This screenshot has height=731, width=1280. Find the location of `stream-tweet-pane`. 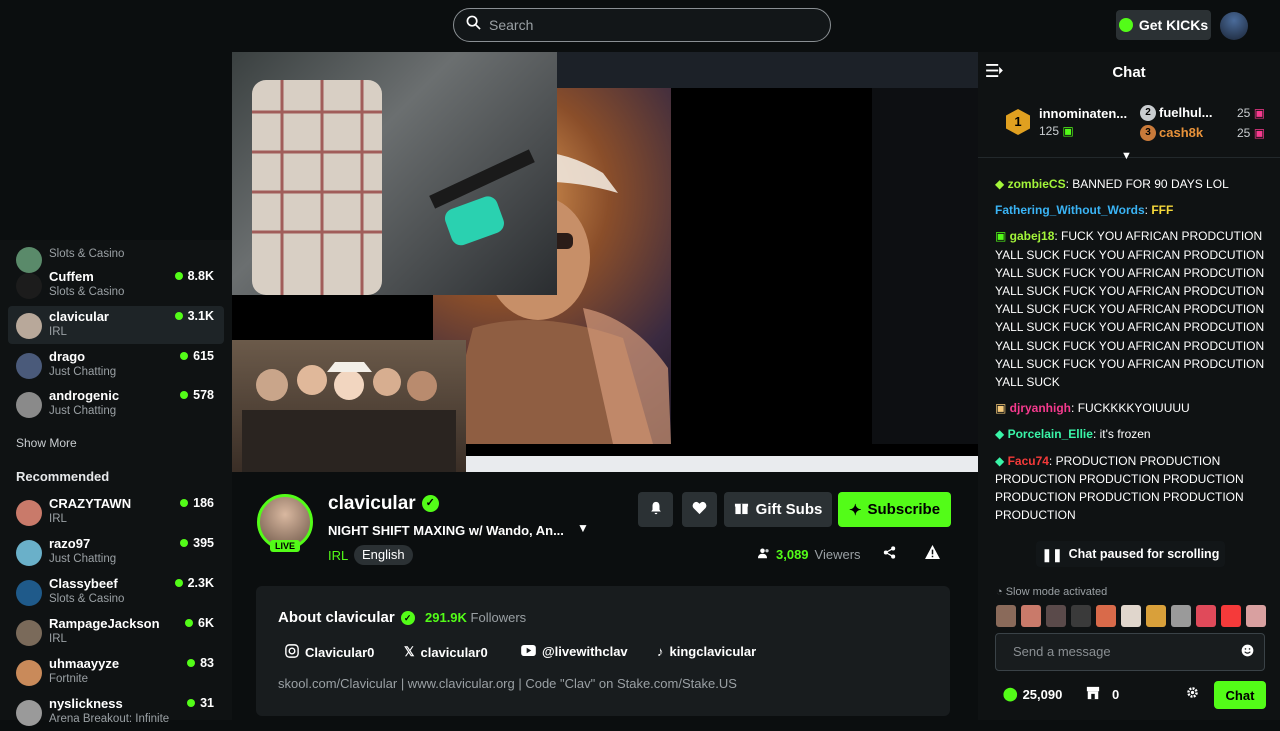

stream-tweet-pane is located at coordinates (925, 266).